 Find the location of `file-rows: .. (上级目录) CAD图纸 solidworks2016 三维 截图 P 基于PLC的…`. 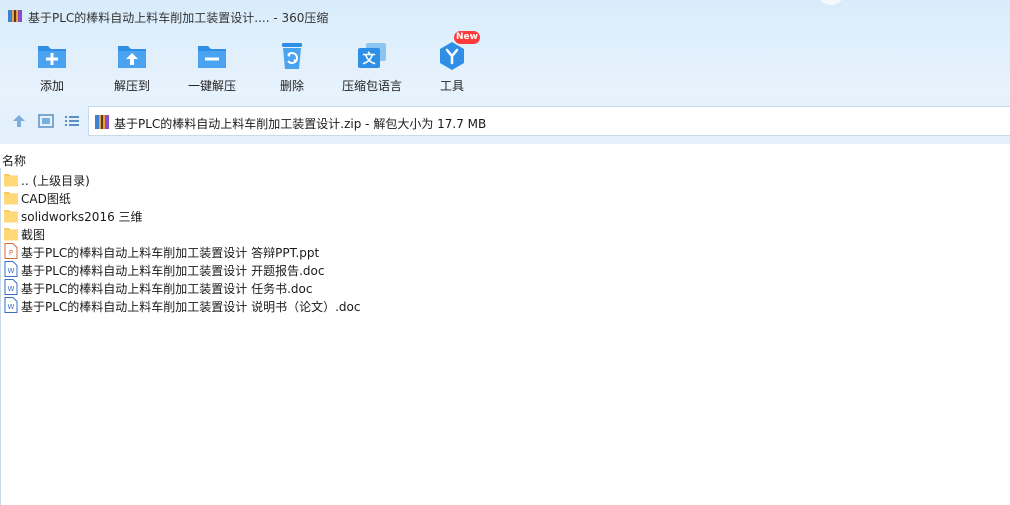

file-rows: .. (上级目录) CAD图纸 solidworks2016 三维 截图 P 基于PLC的… is located at coordinates (250, 242).